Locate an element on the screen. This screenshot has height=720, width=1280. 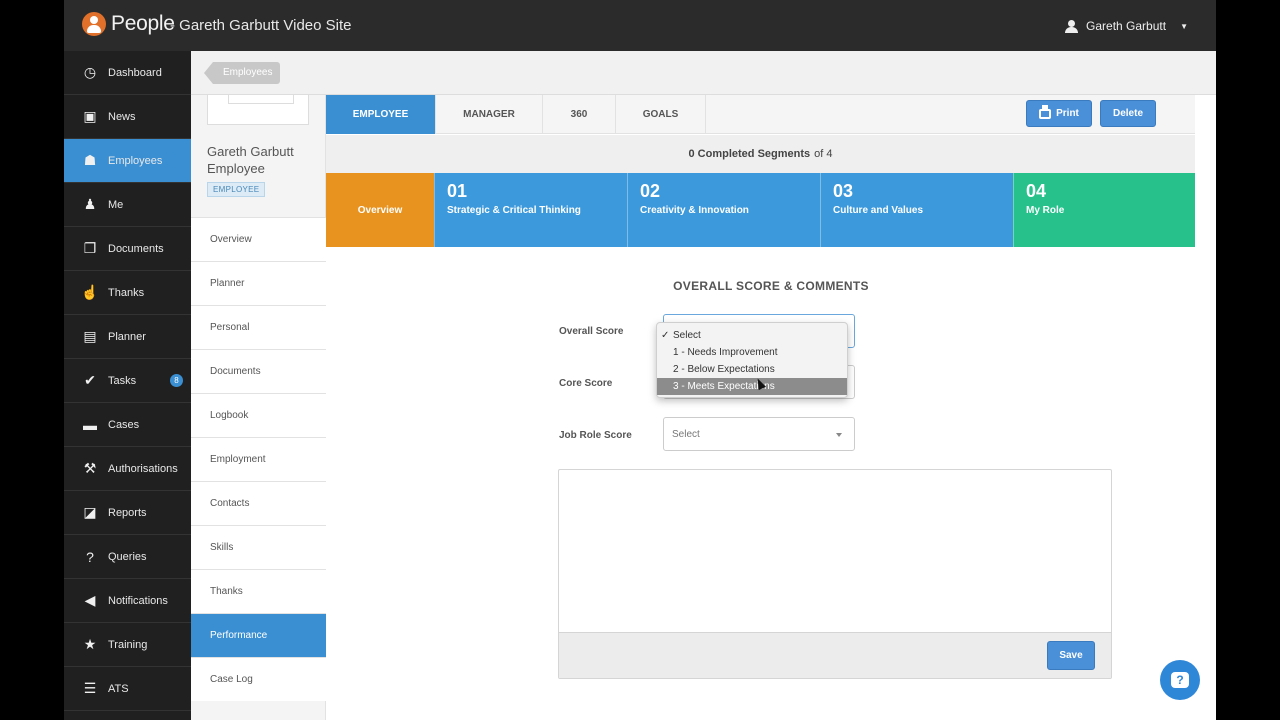
segment-tile-02: 02 Creativity & Innovation is located at coordinates (723, 210).